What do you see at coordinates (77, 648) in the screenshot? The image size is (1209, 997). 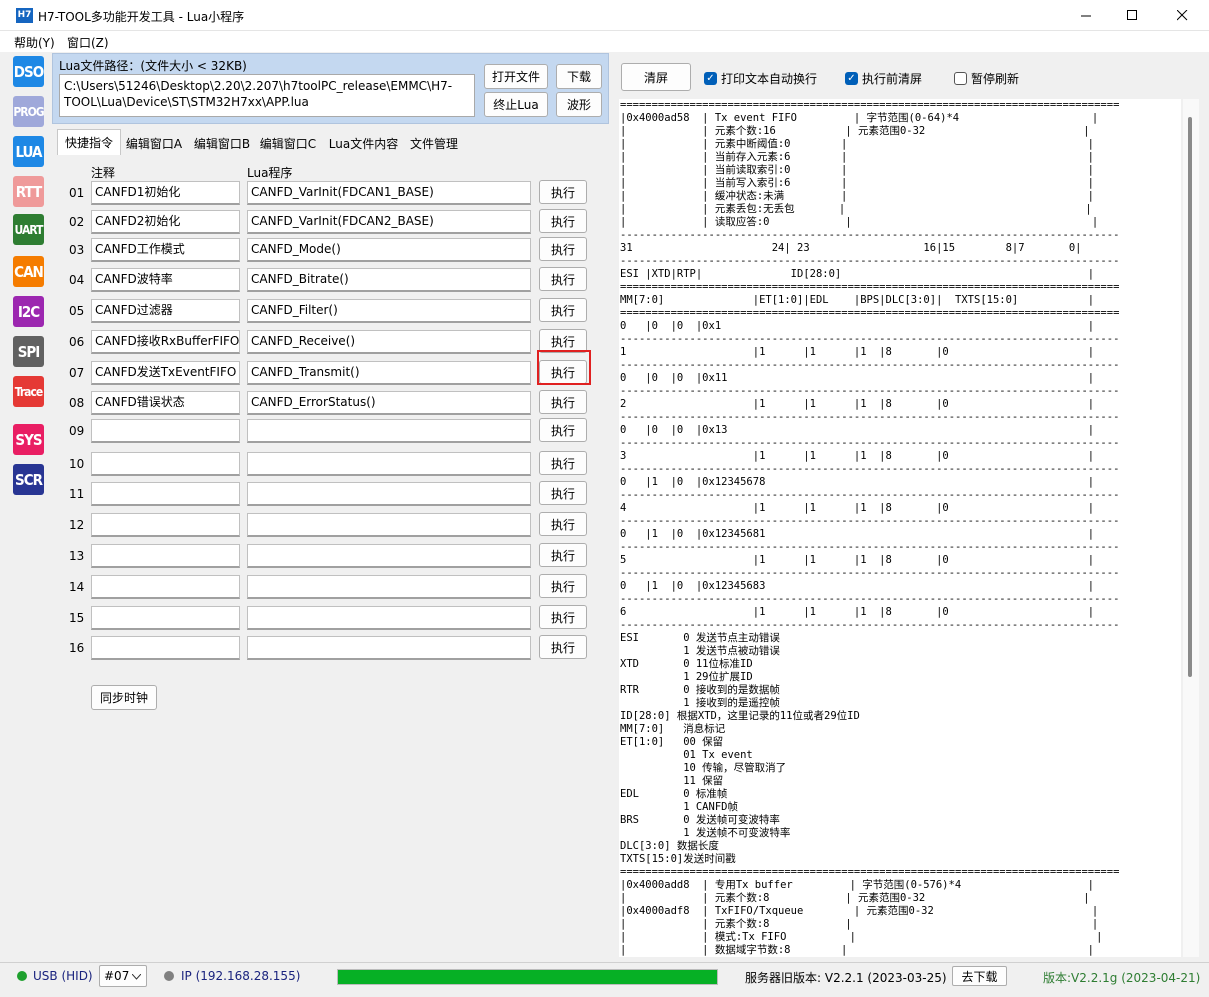 I see `row-number: 16` at bounding box center [77, 648].